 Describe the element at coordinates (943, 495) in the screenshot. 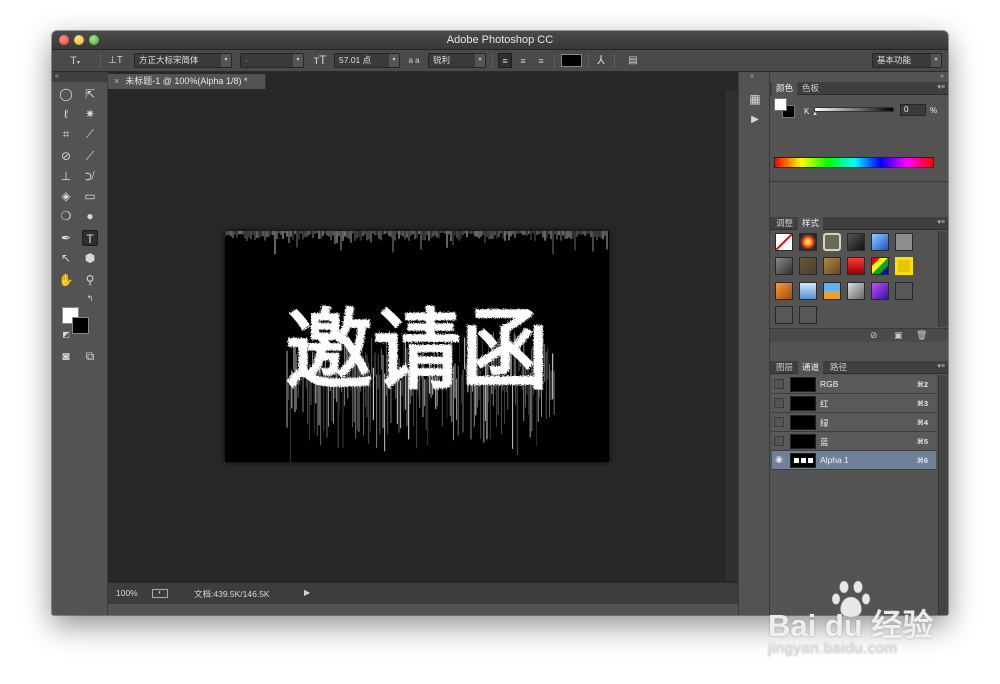

I see `channels-scrollbar` at that location.